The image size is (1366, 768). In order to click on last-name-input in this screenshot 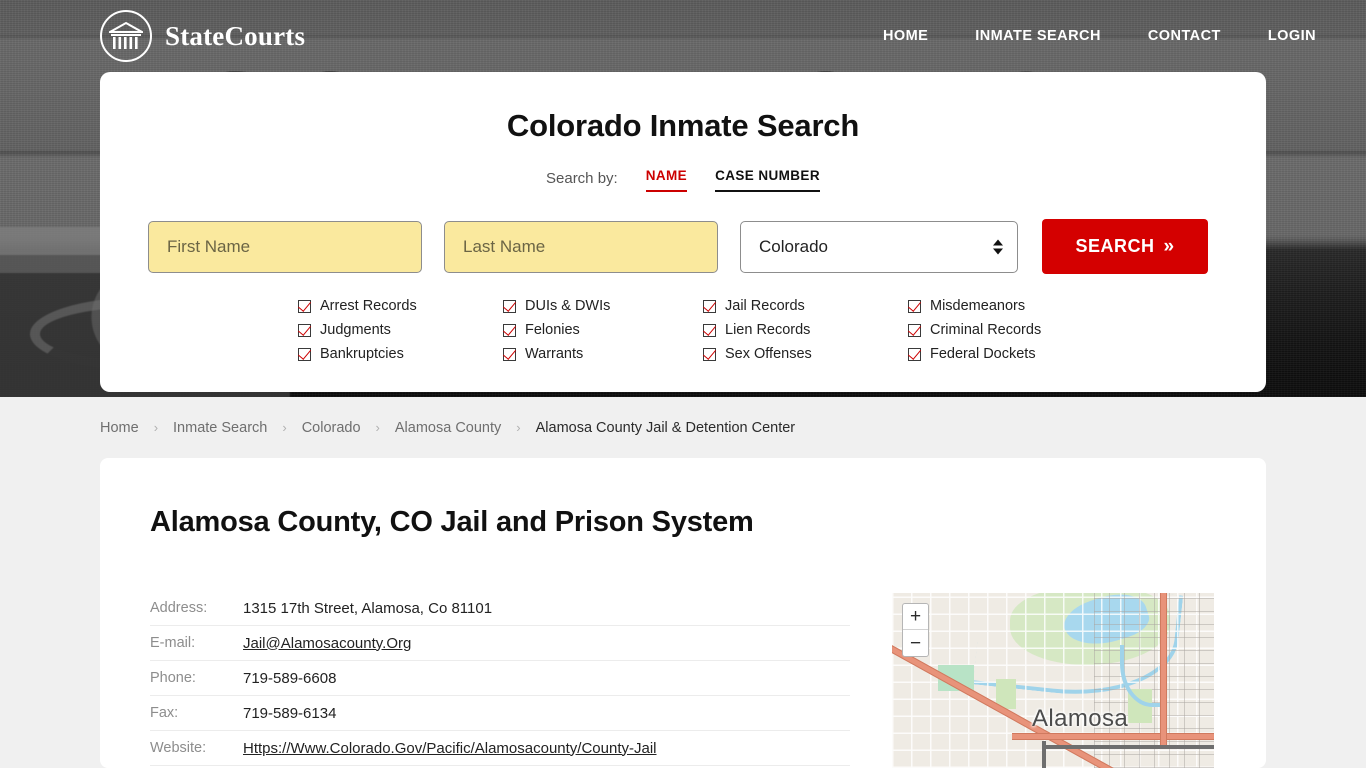, I will do `click(581, 246)`.